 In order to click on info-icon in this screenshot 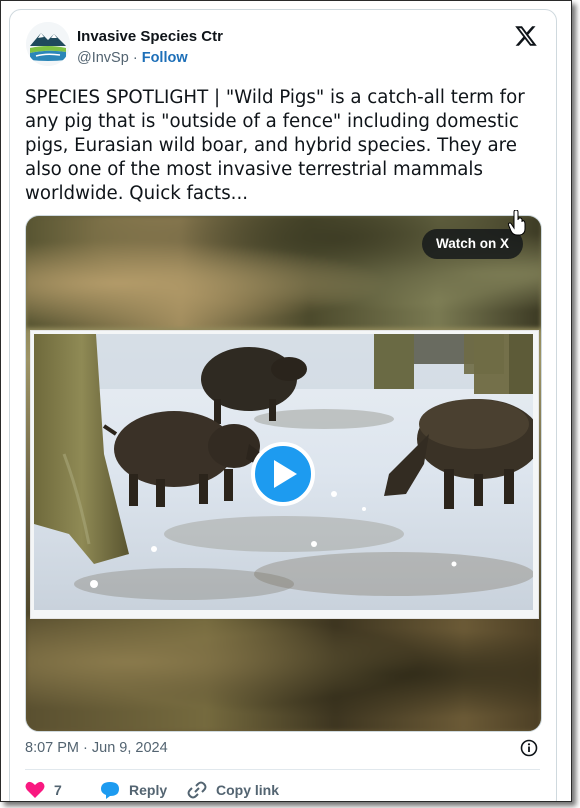, I will do `click(529, 748)`.